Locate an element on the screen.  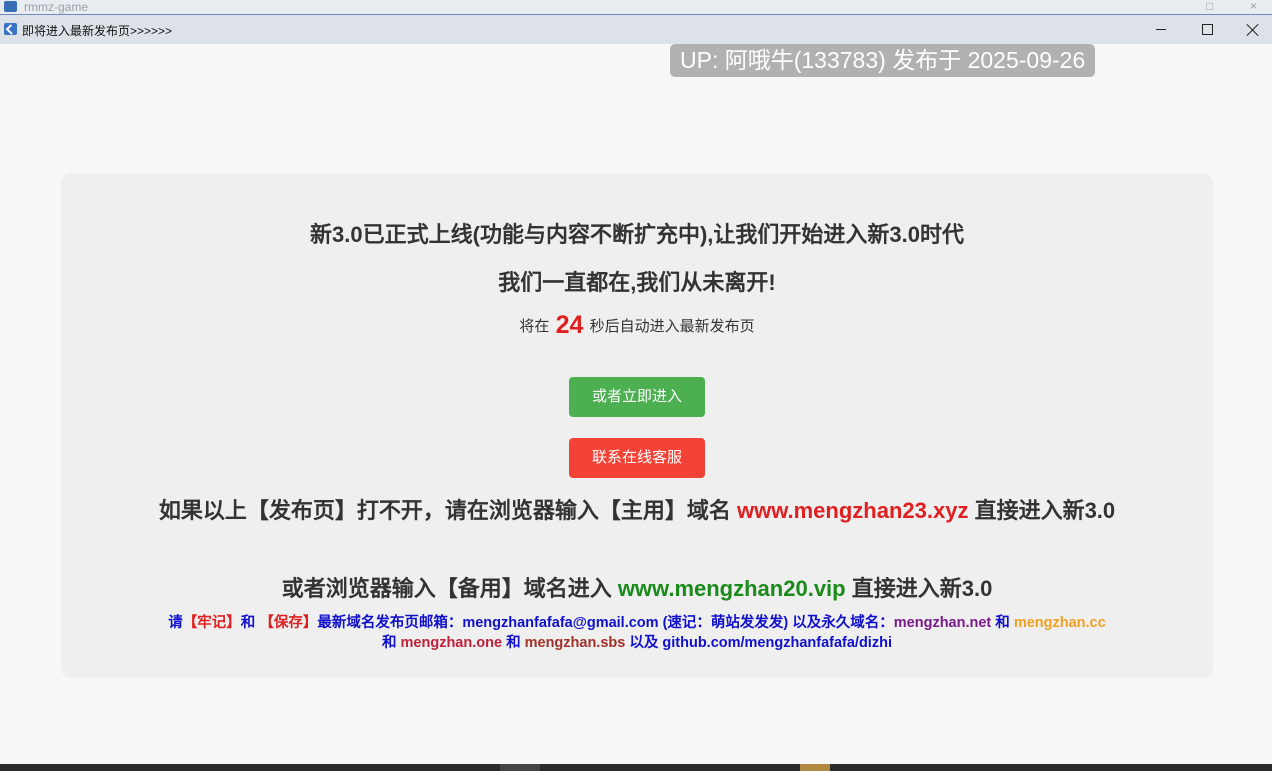
window-titlebar: 即将进入最新发布页>>>>>> is located at coordinates (636, 29).